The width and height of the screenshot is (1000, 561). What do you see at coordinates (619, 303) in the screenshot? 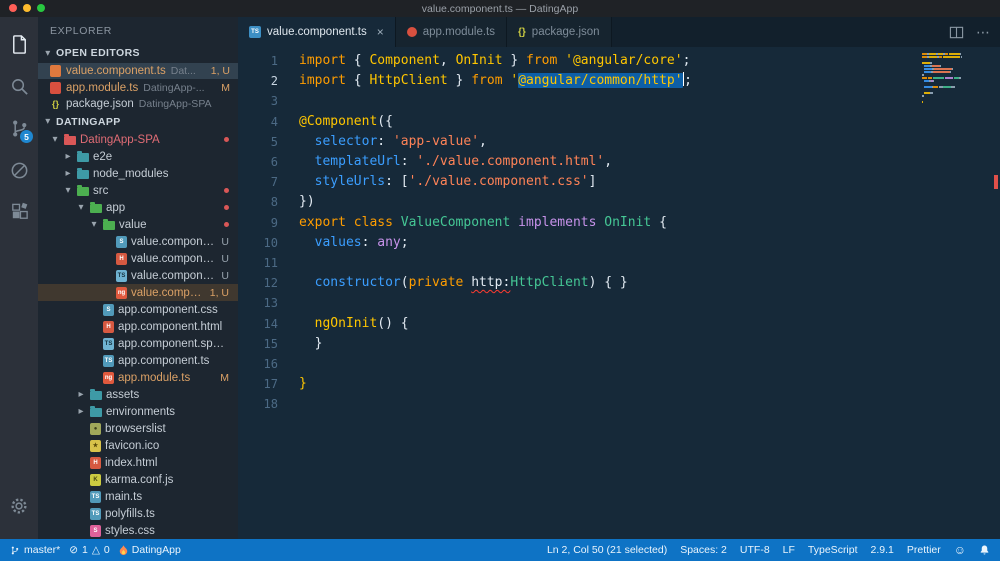
I see `code-line-13: 13` at bounding box center [619, 303].